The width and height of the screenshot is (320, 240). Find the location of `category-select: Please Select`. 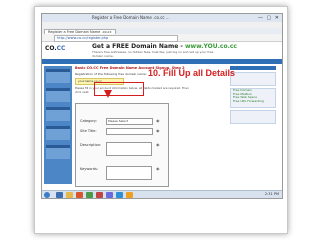

category-select: Please Select is located at coordinates (129, 121).